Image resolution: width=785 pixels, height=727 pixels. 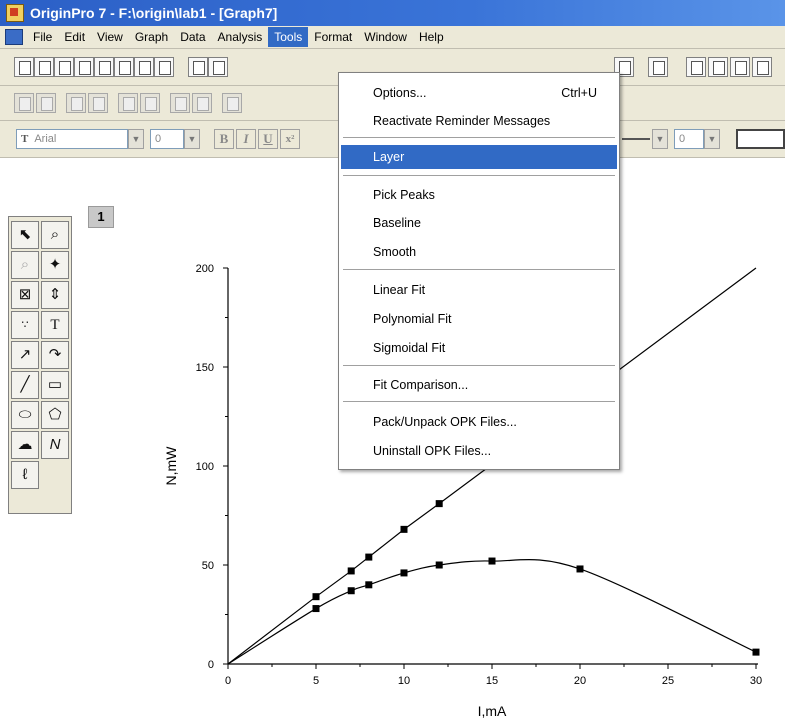 What do you see at coordinates (55, 265) in the screenshot?
I see `data-reader-icon: ✦` at bounding box center [55, 265].